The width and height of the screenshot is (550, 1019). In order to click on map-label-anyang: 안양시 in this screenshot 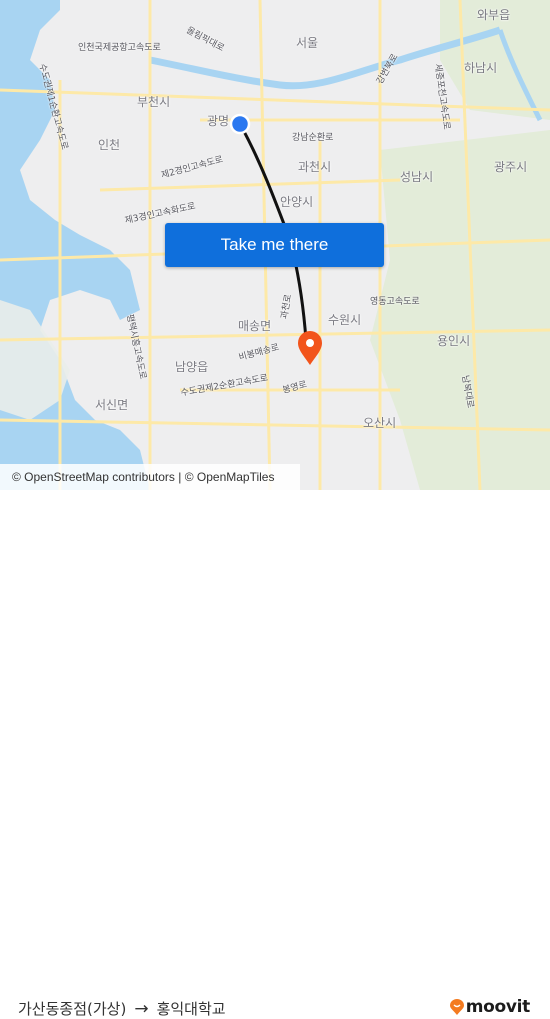, I will do `click(297, 202)`.